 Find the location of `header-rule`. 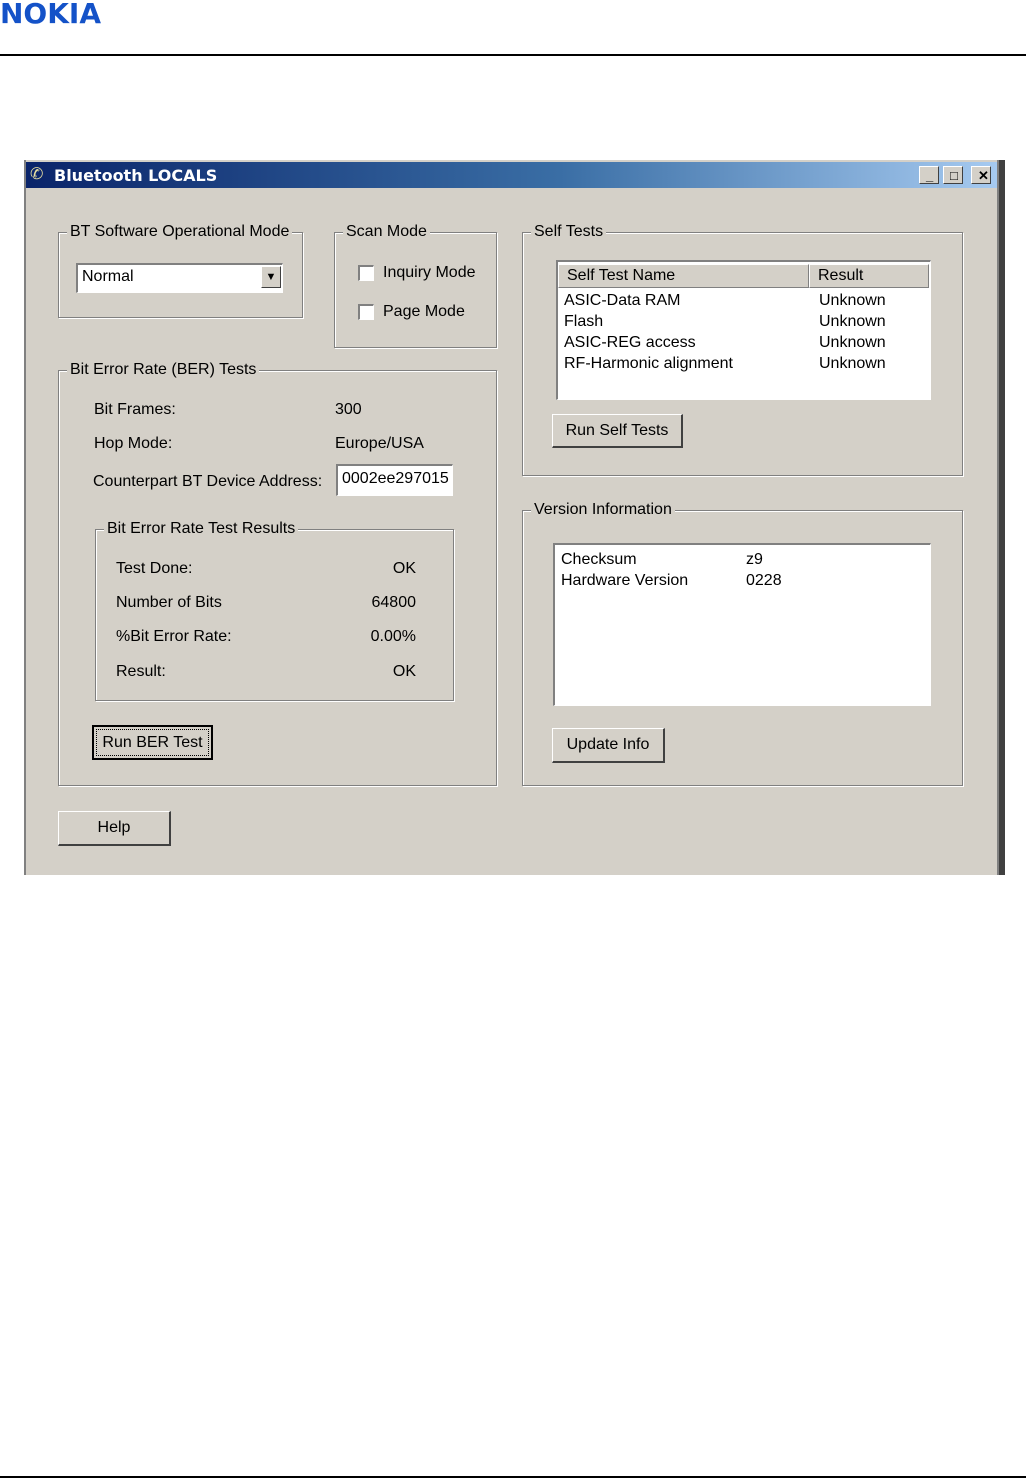

header-rule is located at coordinates (513, 55).